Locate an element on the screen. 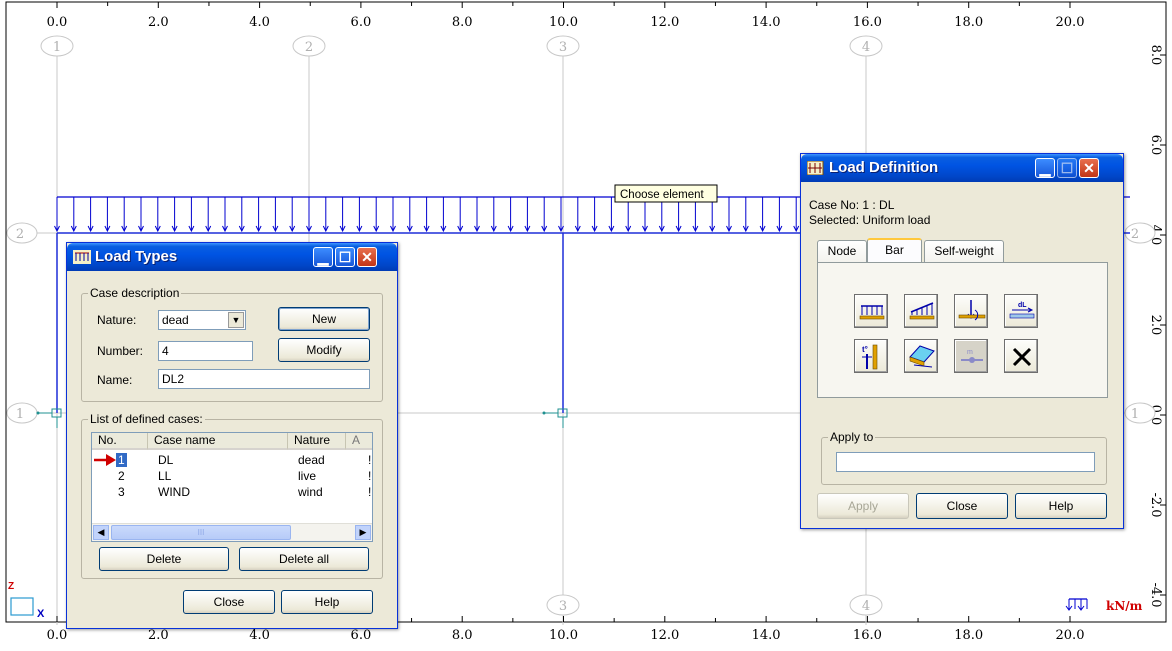  choose-element-tooltip: Choose element is located at coordinates (666, 193).